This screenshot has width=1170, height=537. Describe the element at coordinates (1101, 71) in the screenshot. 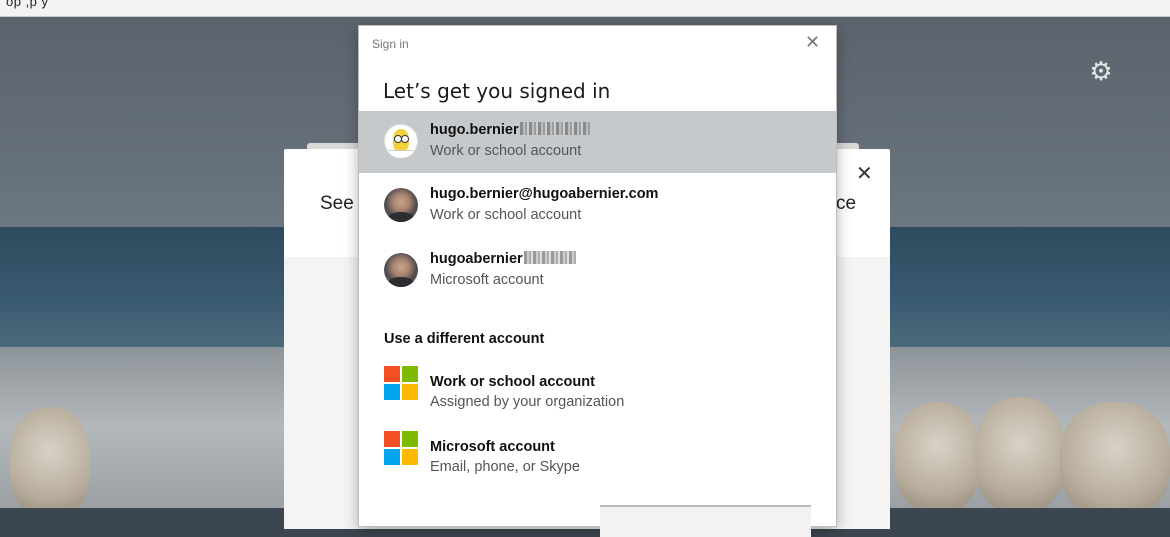

I see `settings-gear-icon: ⚙` at that location.